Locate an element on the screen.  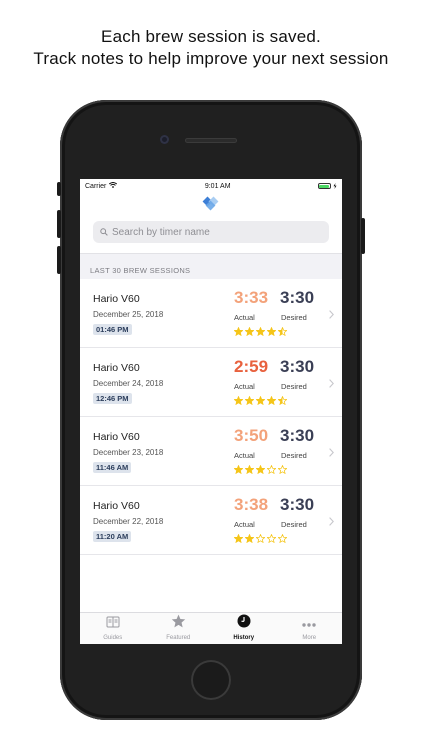
session-time-badge: 01:46 PM is located at coordinates (112, 329).